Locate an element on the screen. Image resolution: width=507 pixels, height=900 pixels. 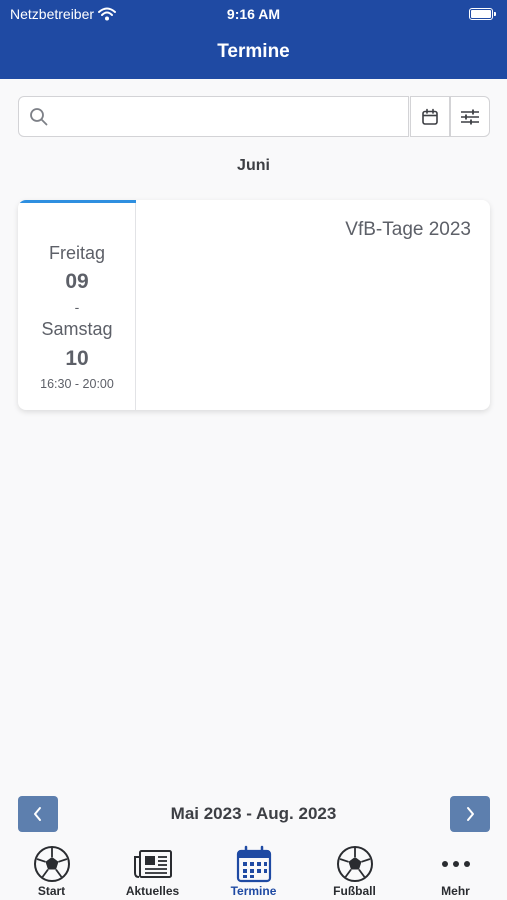
tab-bar: Start Aktuelles Termine Fußball Mehr is located at coordinates (253, 869).